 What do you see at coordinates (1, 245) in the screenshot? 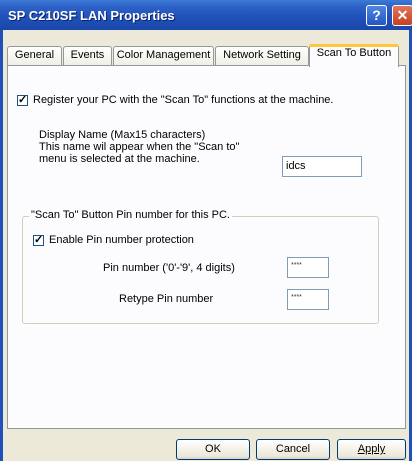
I see `window-frame-left` at bounding box center [1, 245].